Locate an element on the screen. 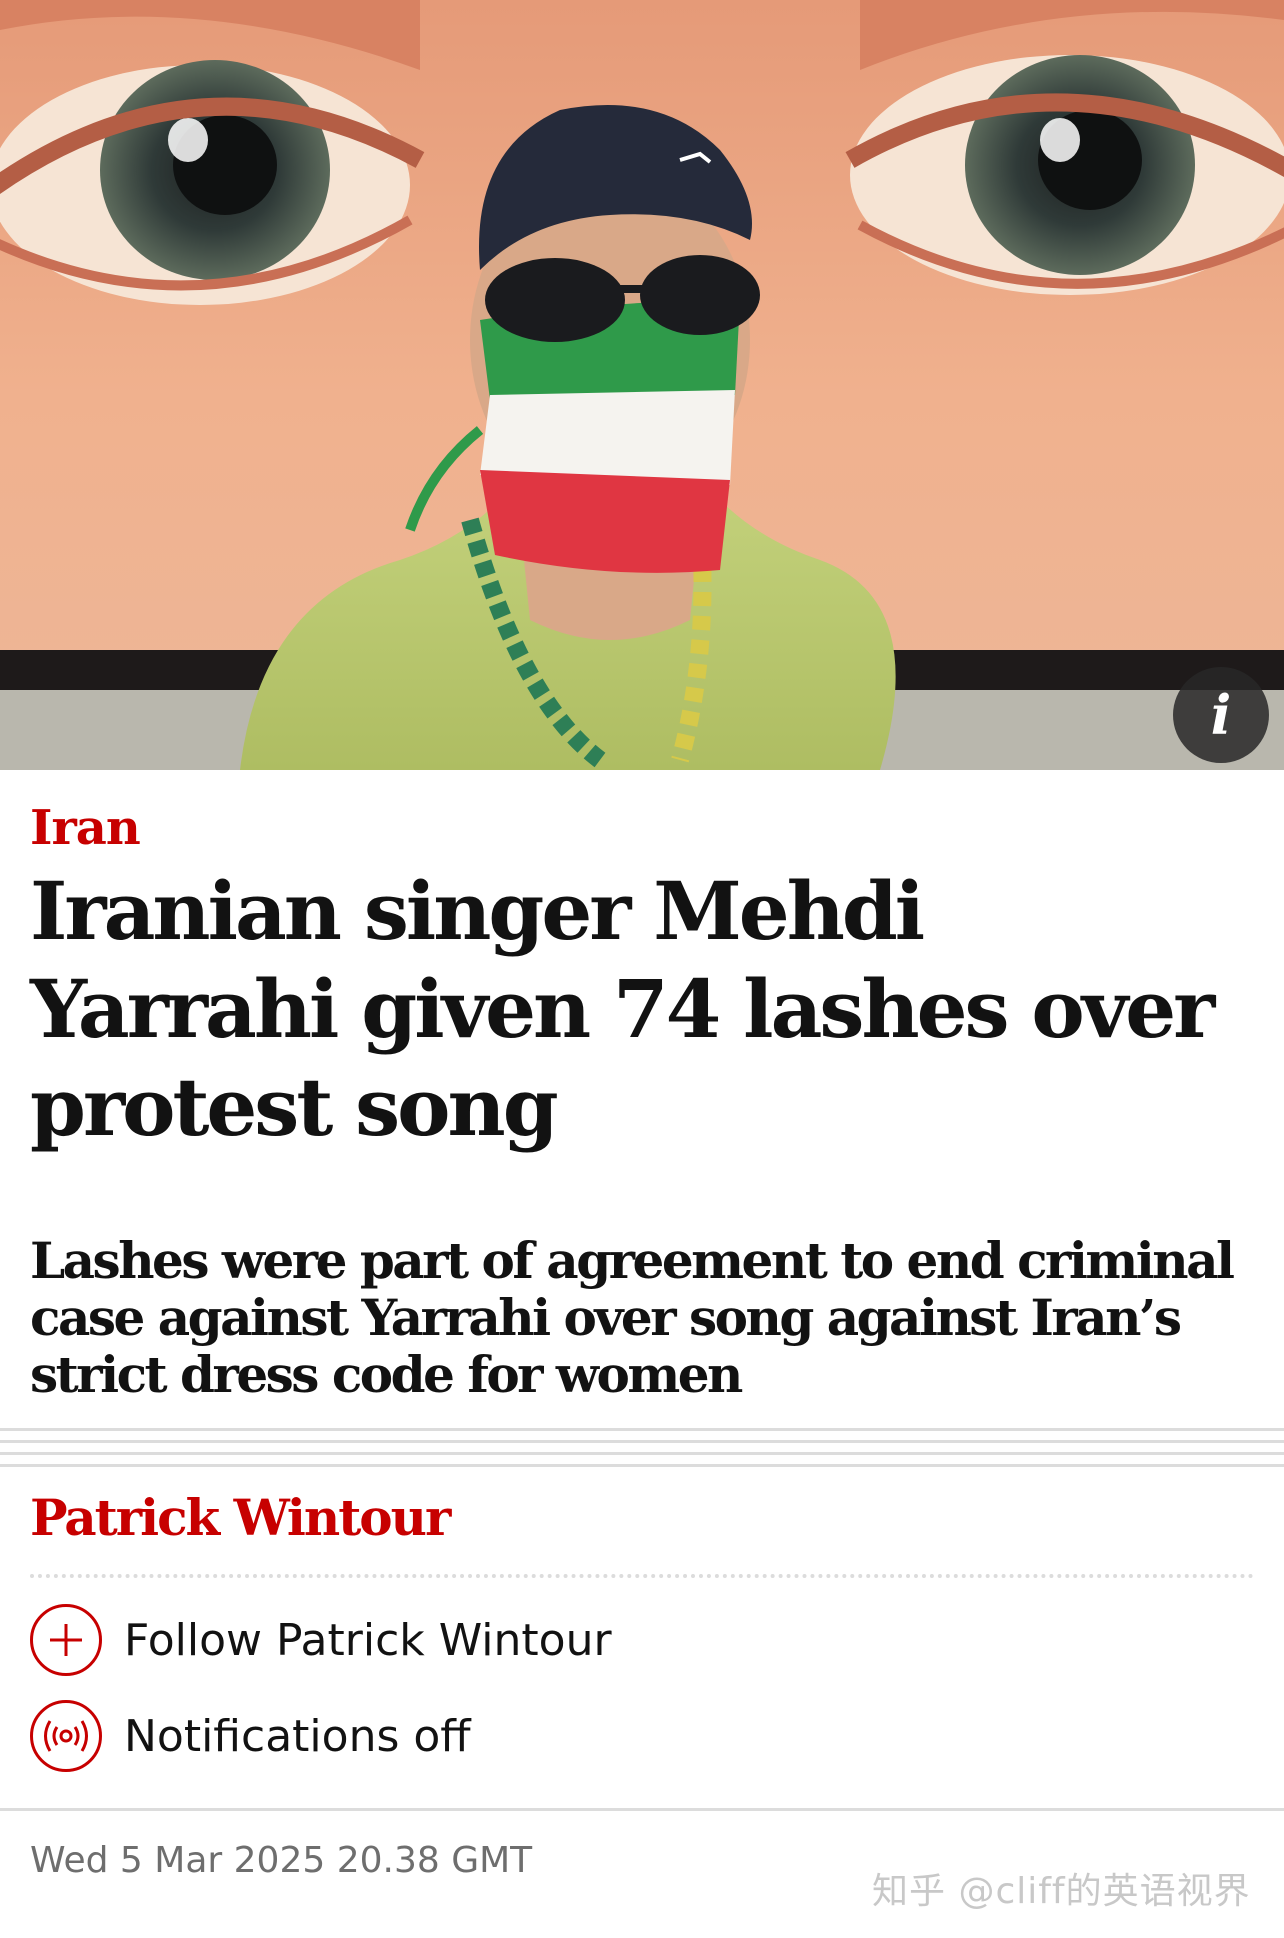 This screenshot has height=1938, width=1284. dotted-divider is located at coordinates (642, 1576).